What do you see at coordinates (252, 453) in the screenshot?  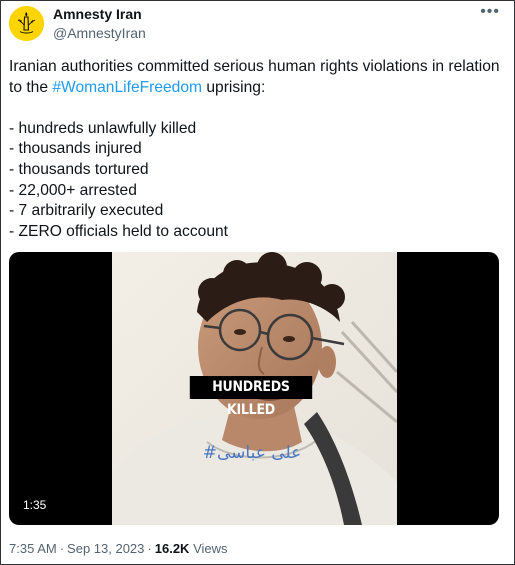 I see `handwritten-name-text: #علی عباسی` at bounding box center [252, 453].